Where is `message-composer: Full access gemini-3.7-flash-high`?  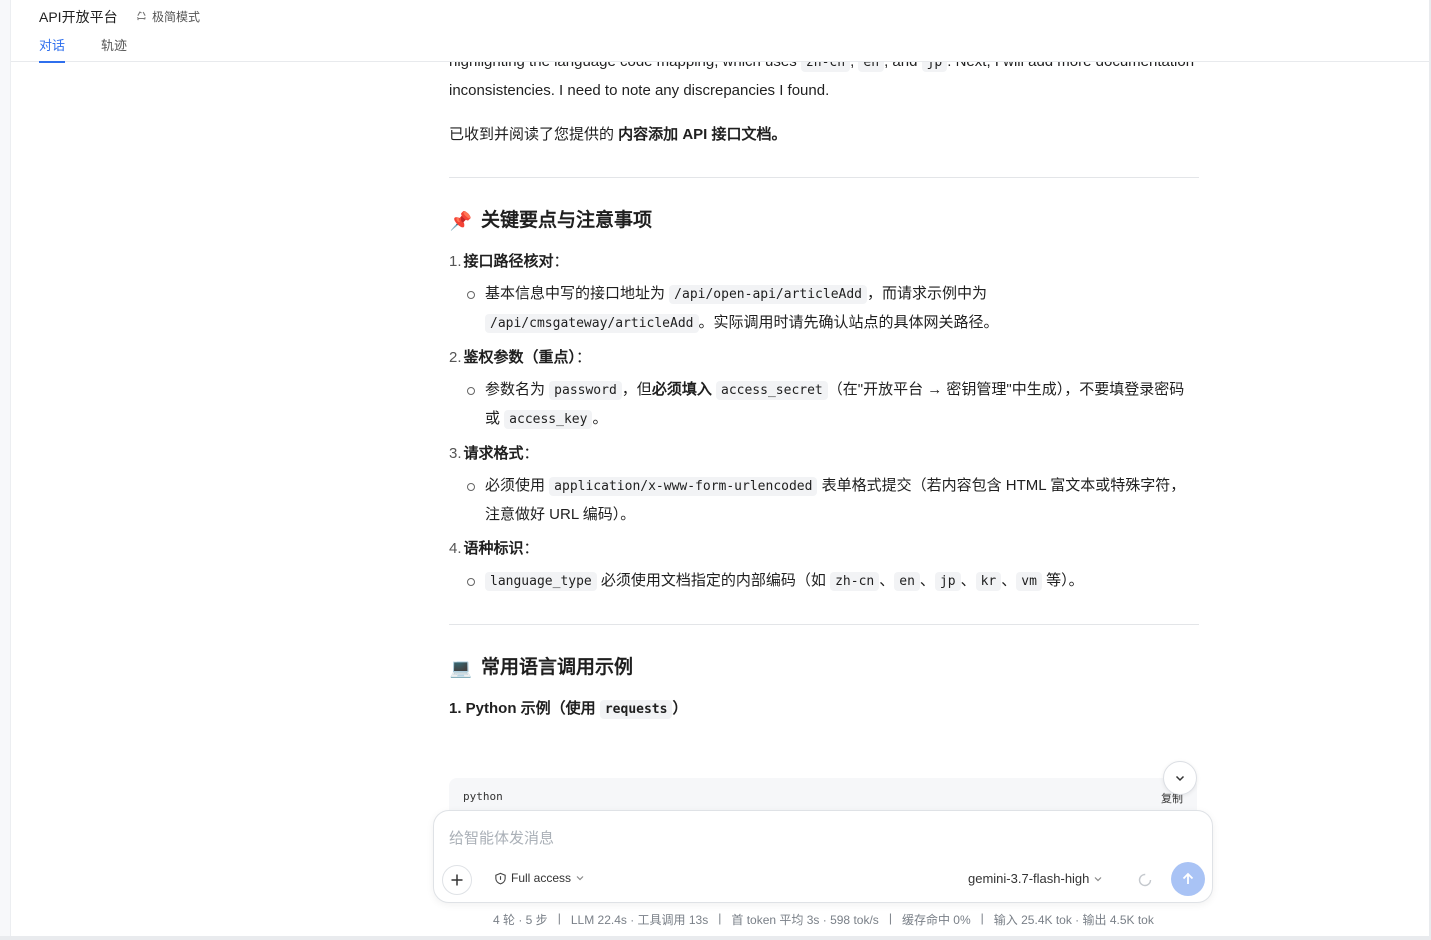
message-composer: Full access gemini-3.7-flash-high is located at coordinates (823, 856).